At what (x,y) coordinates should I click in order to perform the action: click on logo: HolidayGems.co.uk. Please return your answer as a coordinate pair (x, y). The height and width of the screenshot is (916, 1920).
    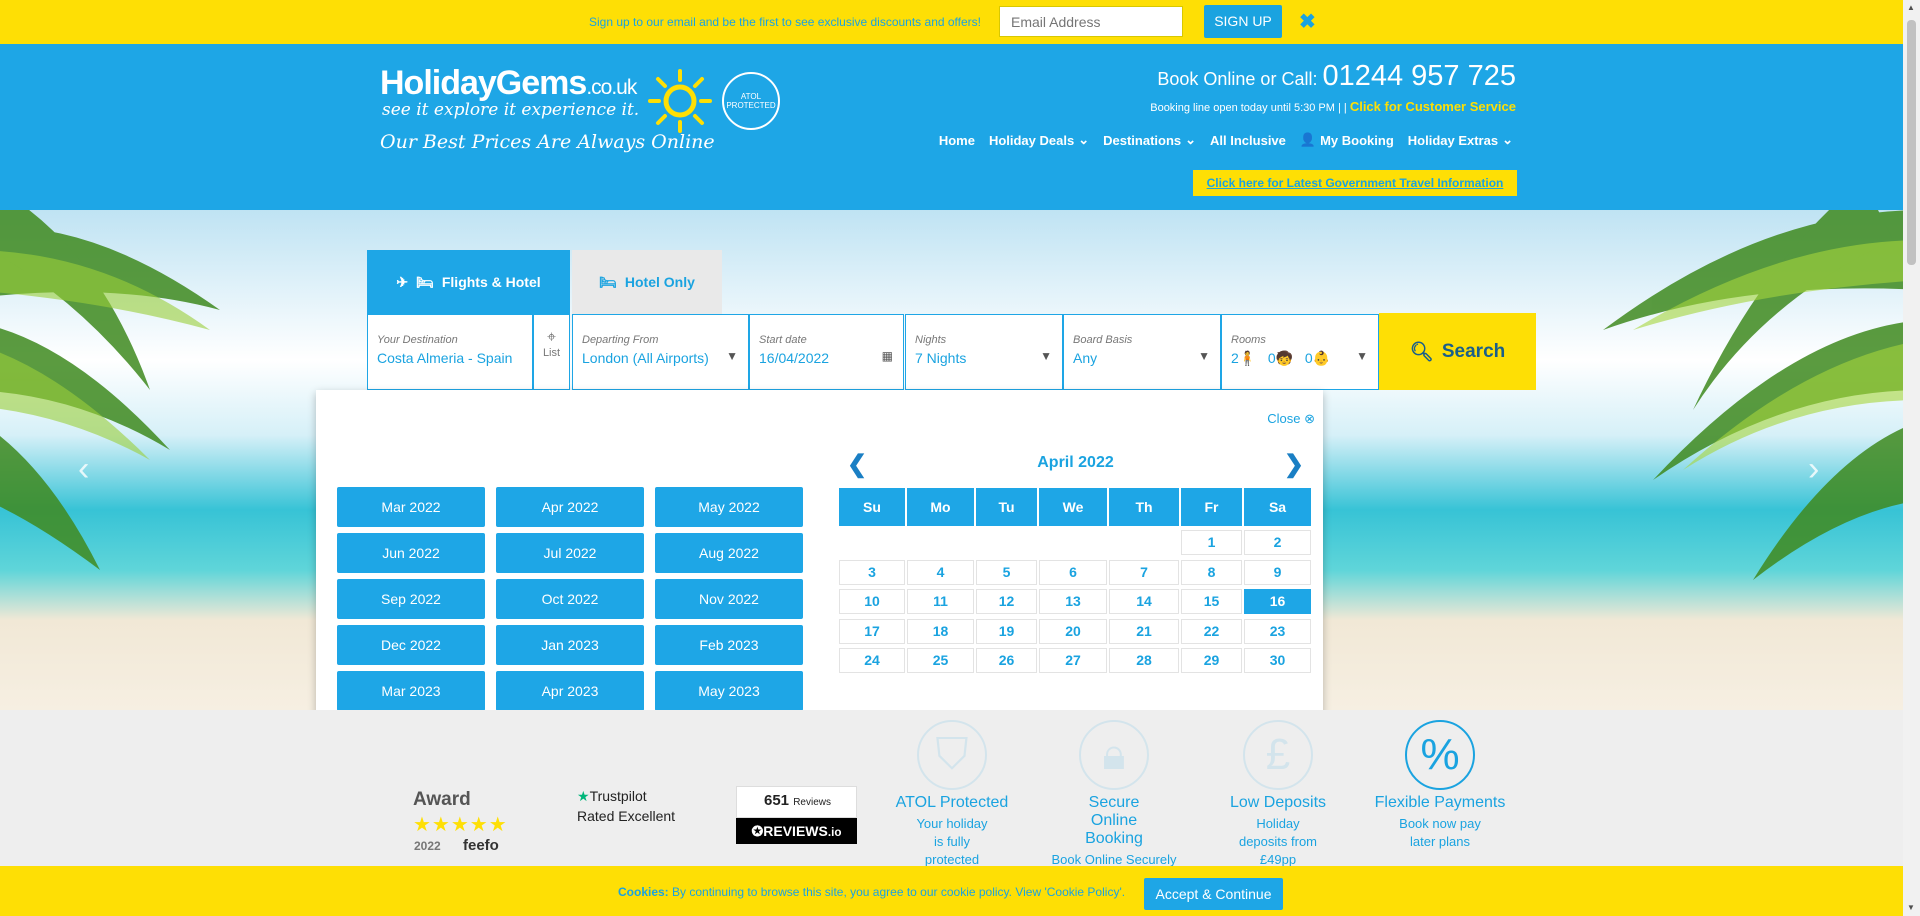
    Looking at the image, I should click on (508, 83).